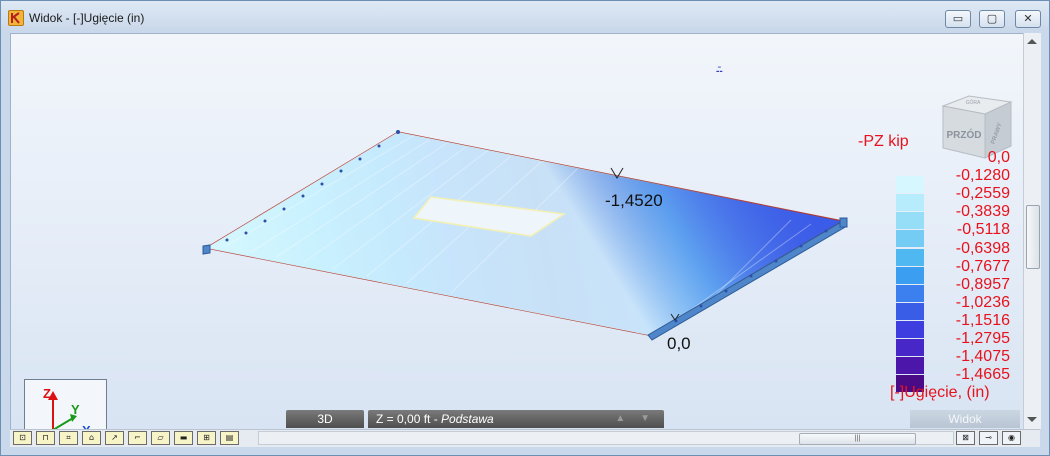 The height and width of the screenshot is (456, 1050). I want to click on legend-value: -1,0236, so click(982, 302).